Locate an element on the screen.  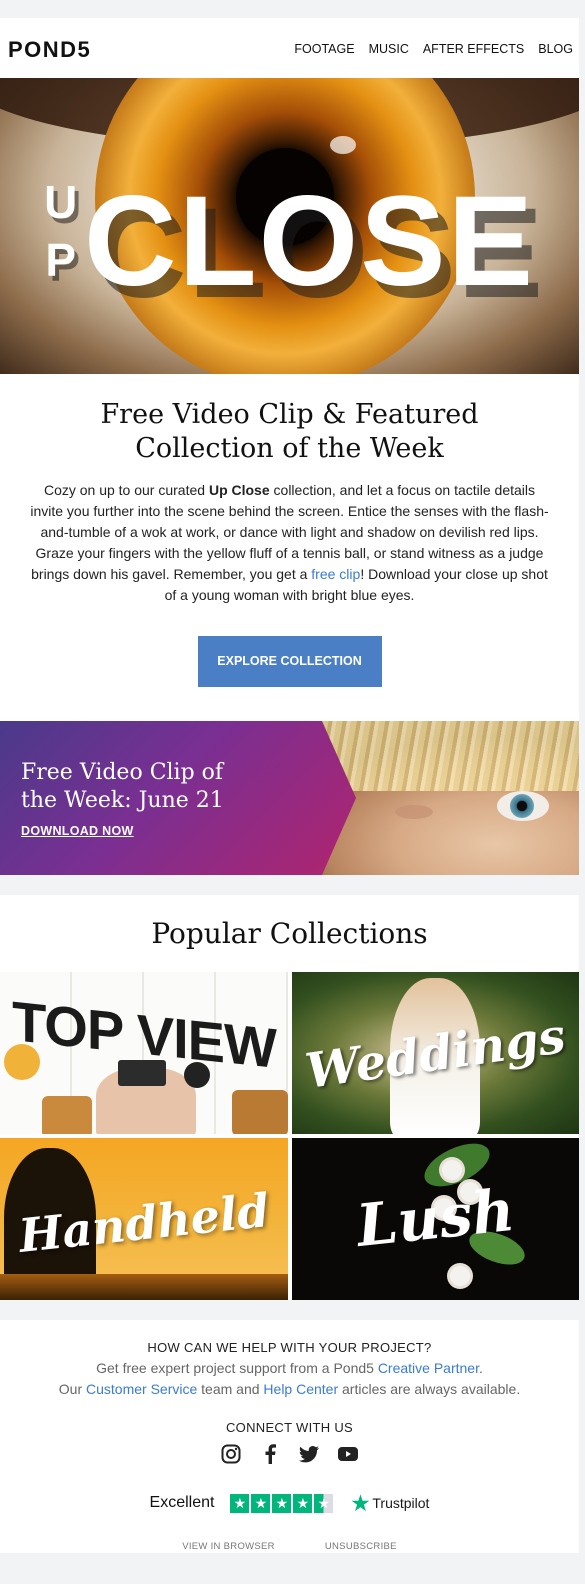
nav-after-effects: AFTER EFFECTS is located at coordinates (473, 49).